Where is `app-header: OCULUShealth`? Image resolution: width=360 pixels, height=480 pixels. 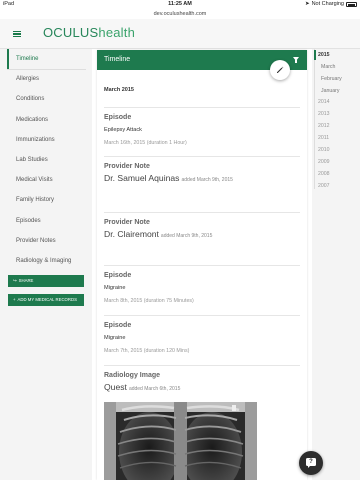
app-header: OCULUShealth is located at coordinates (180, 34).